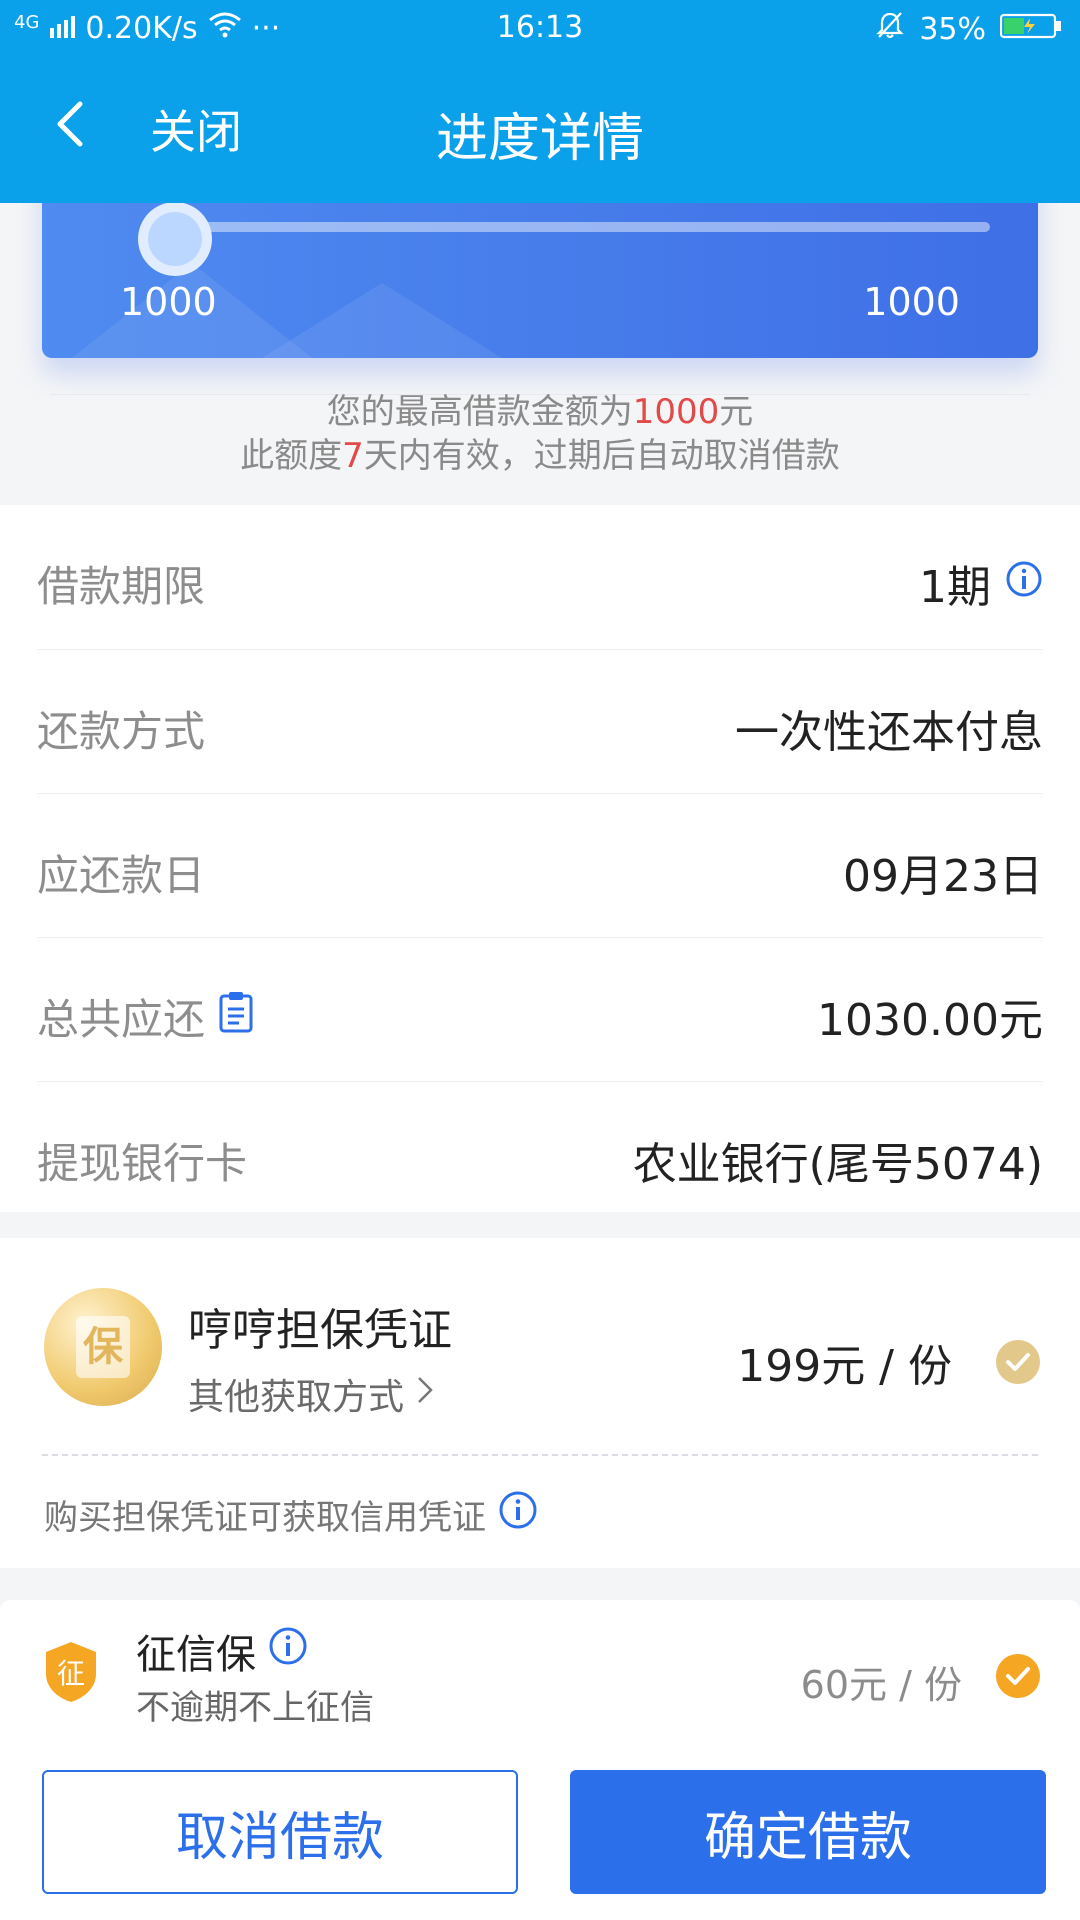 The image size is (1080, 1920). Describe the element at coordinates (539, 139) in the screenshot. I see `page-title: 进度详情` at that location.